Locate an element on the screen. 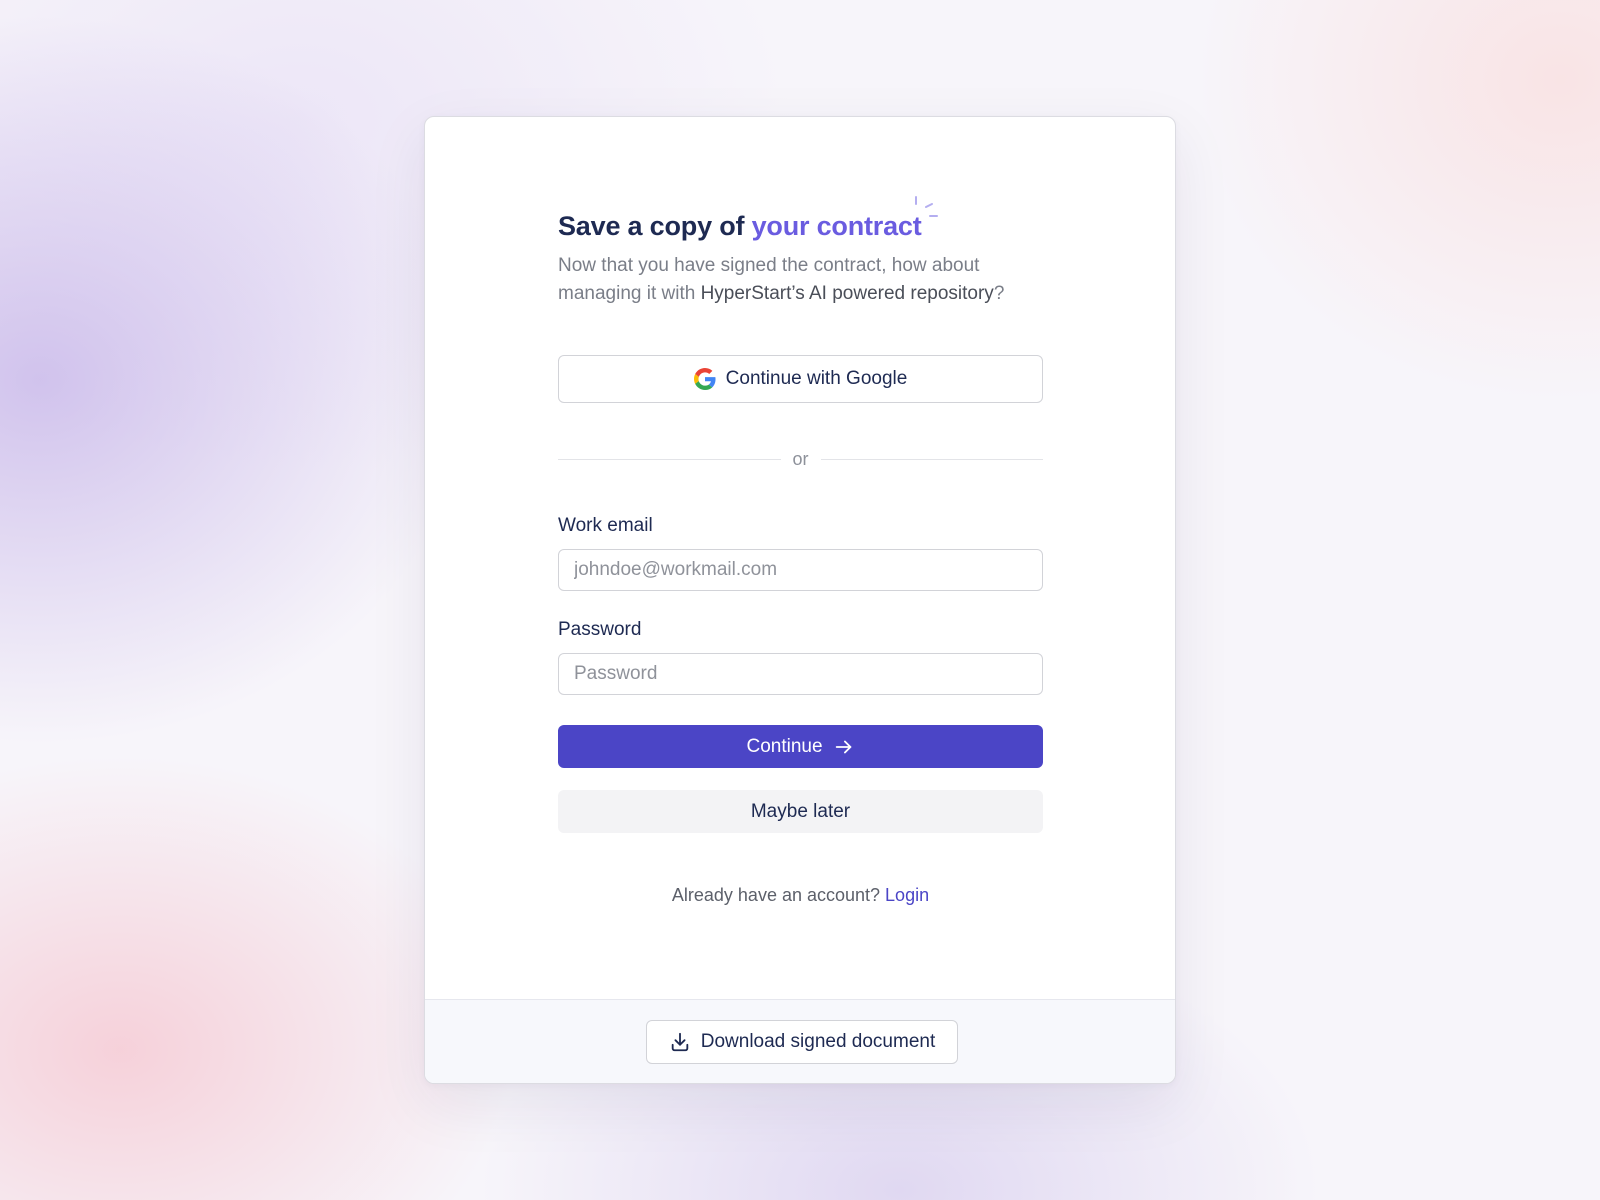  continue-button: Continue is located at coordinates (800, 746).